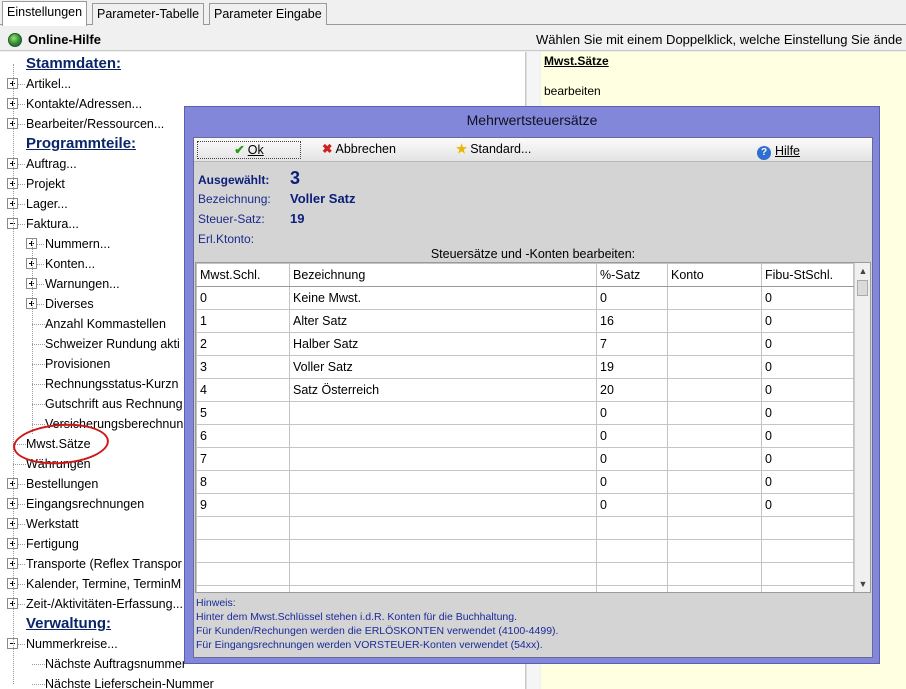  Describe the element at coordinates (103, 584) in the screenshot. I see `tree-item-kalender-termine-terminm: Kalender, Termine, TerminM` at that location.